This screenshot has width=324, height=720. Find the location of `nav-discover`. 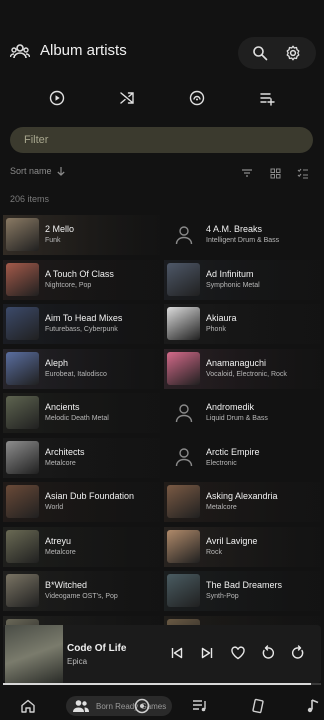

nav-discover is located at coordinates (142, 706).